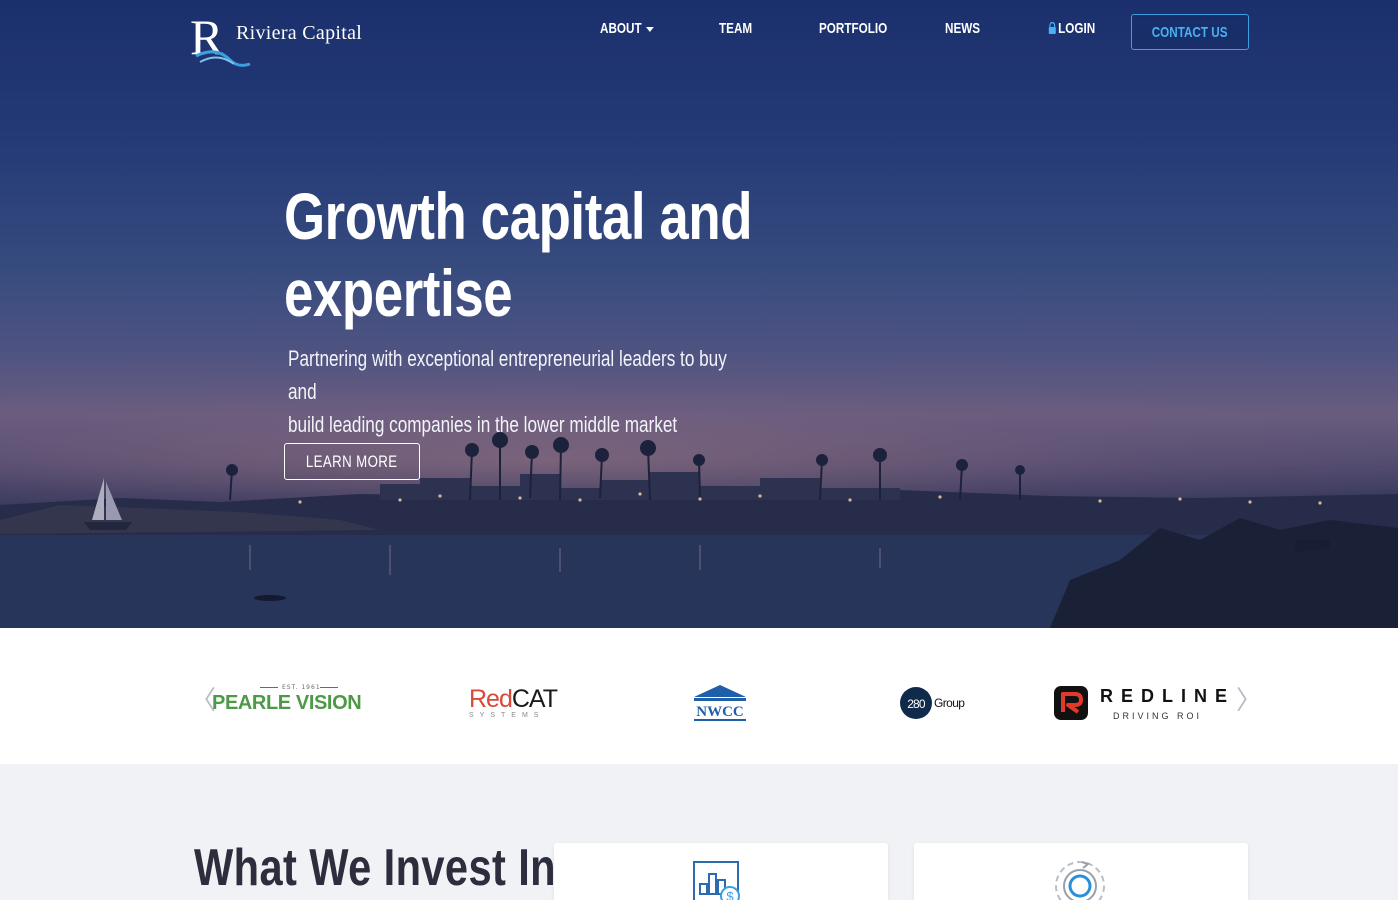 The height and width of the screenshot is (900, 1398). I want to click on lock-icon, so click(1052, 28).